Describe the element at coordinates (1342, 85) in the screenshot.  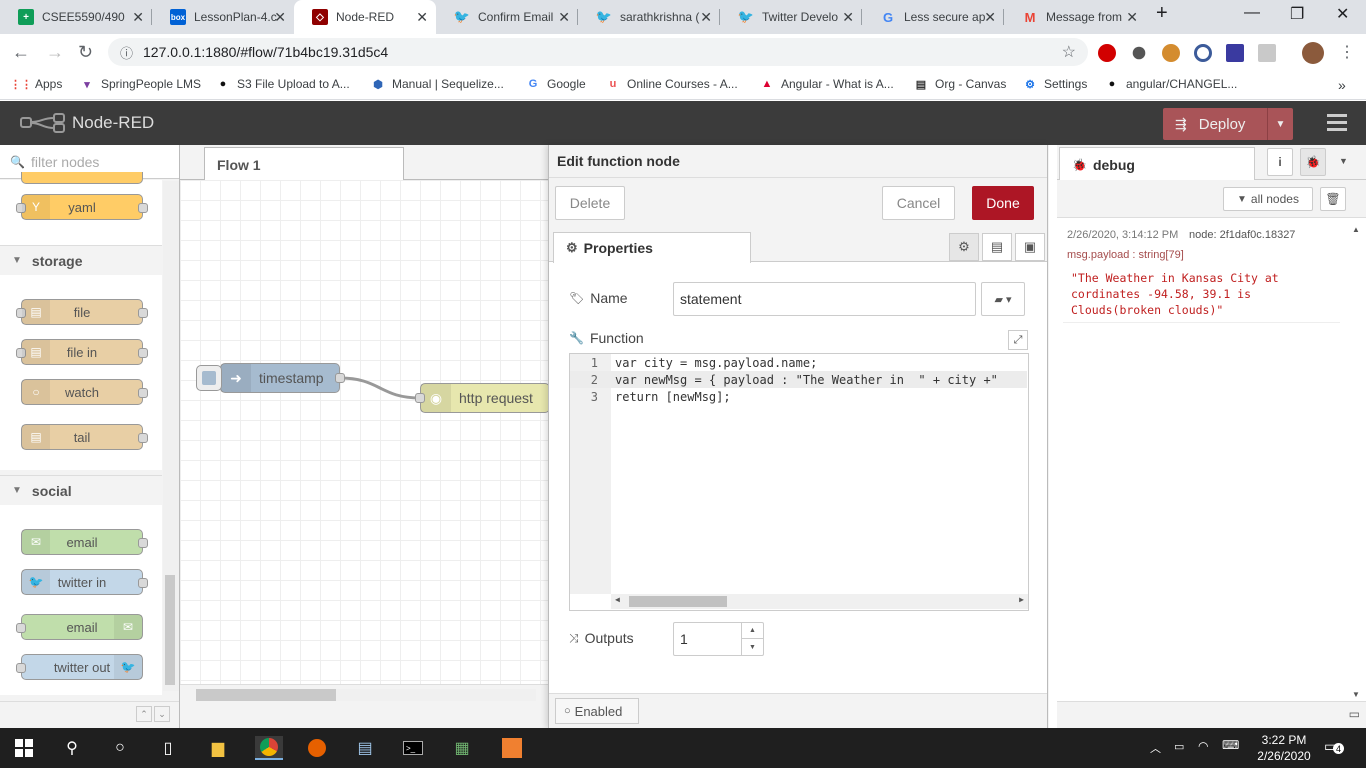
I see `more-bookmarks-icon: »` at that location.